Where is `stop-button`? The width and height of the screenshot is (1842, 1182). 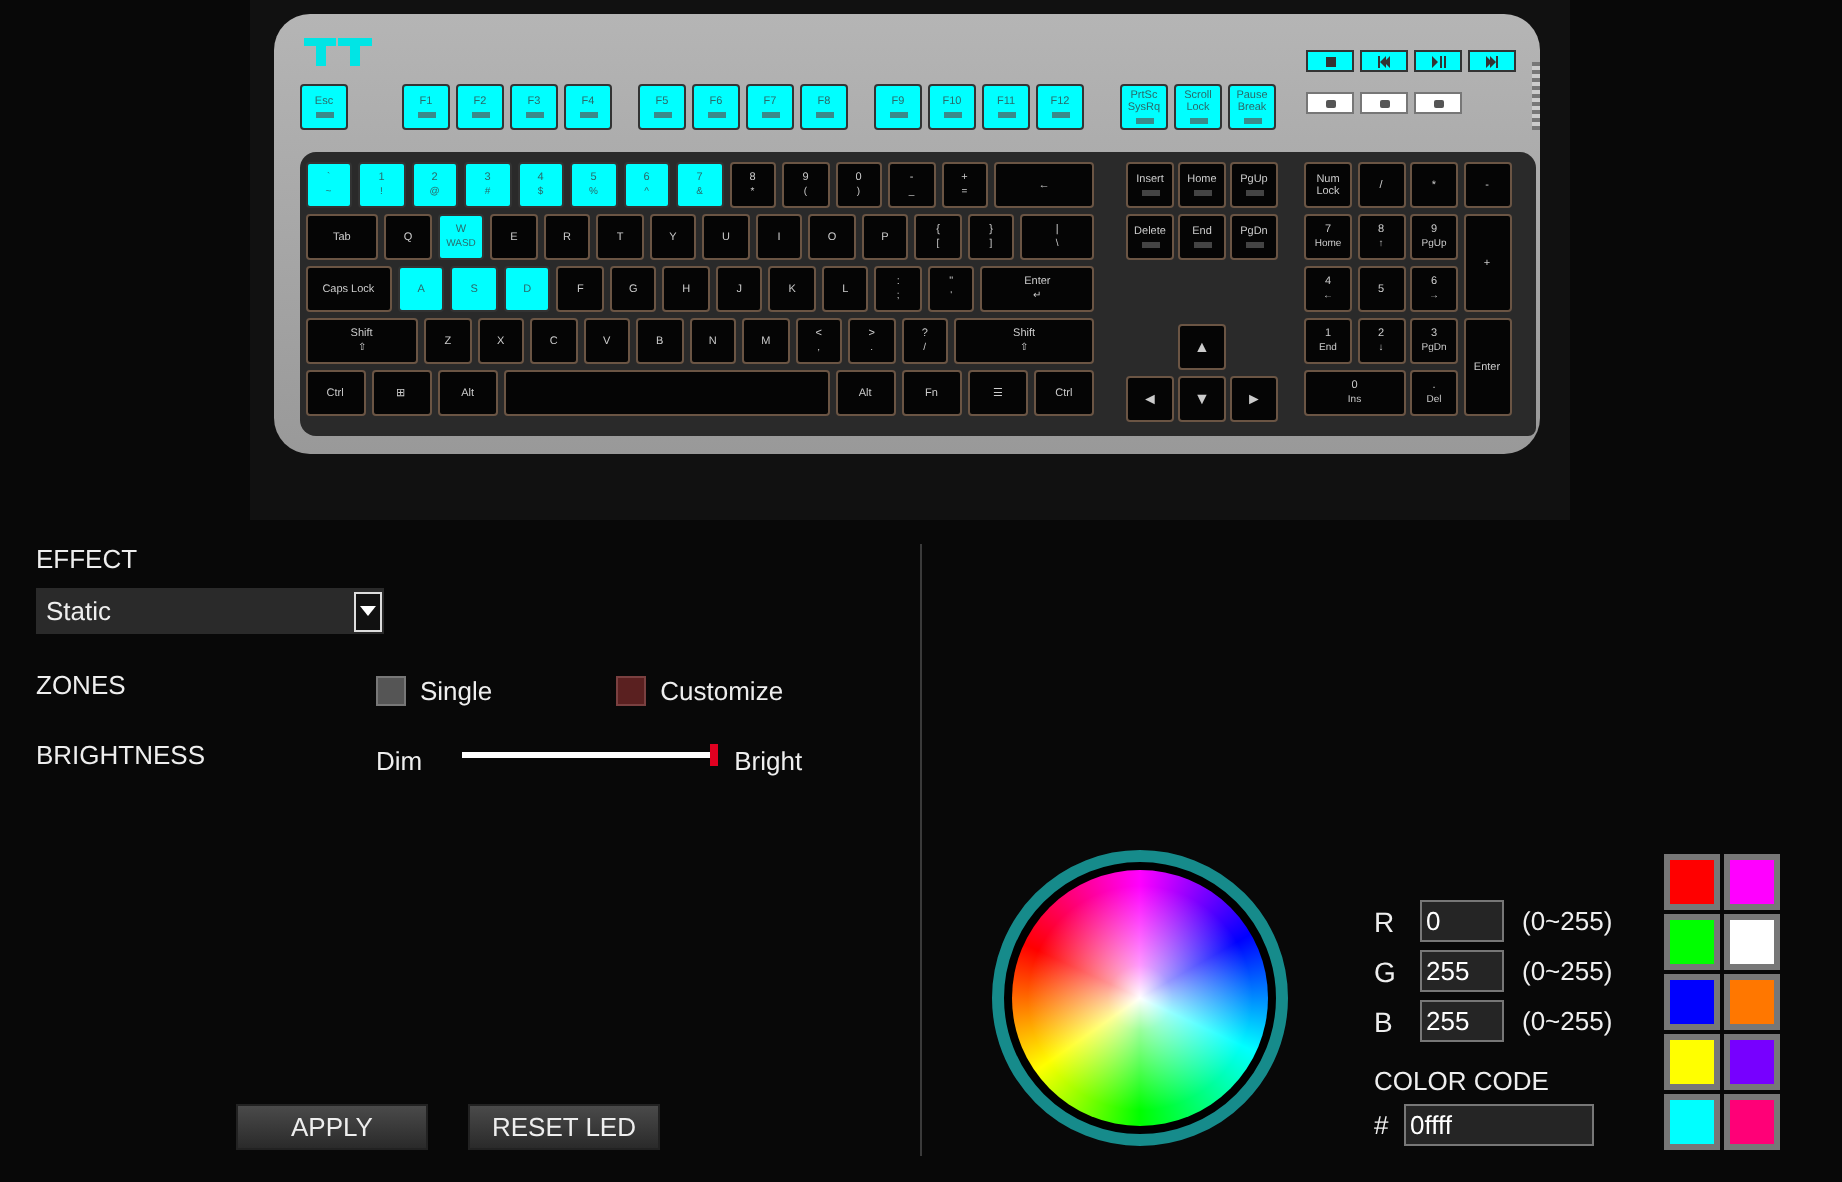 stop-button is located at coordinates (1330, 61).